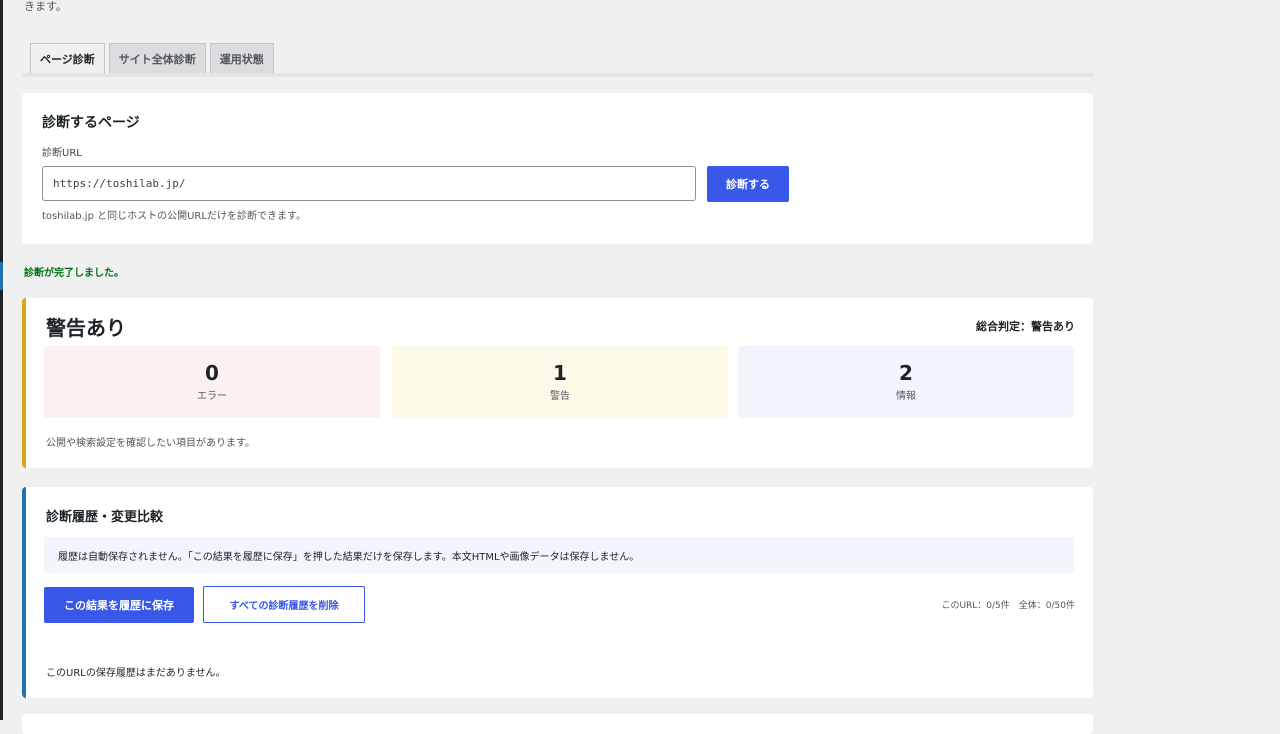  What do you see at coordinates (91, 123) in the screenshot?
I see `url-card-title: 診断するページ` at bounding box center [91, 123].